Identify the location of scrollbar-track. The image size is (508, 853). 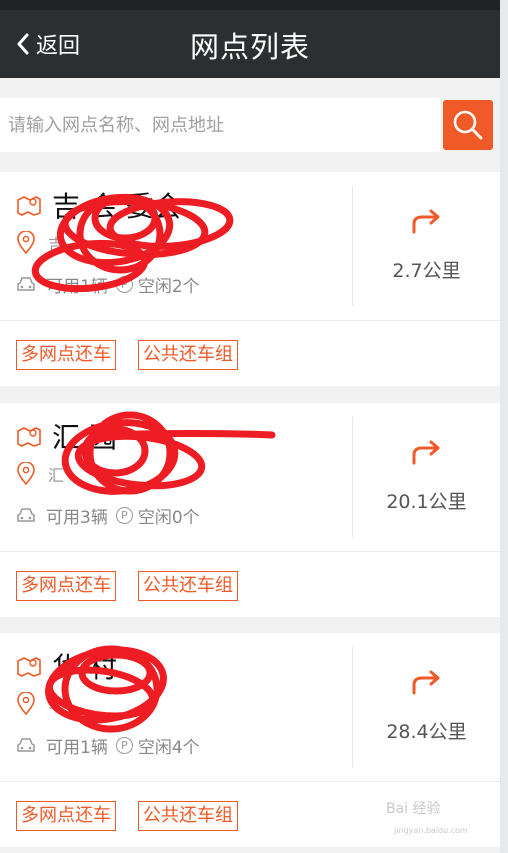
(504, 426).